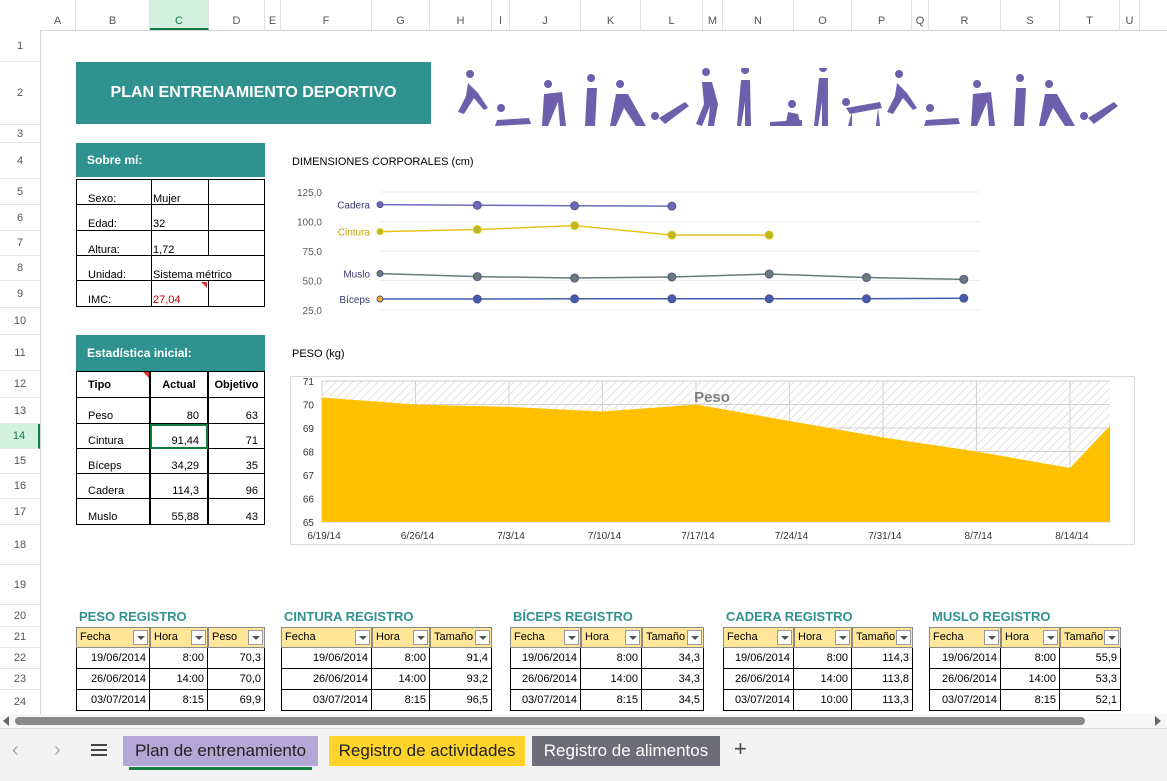 This screenshot has height=781, width=1167. Describe the element at coordinates (273, 15) in the screenshot. I see `column-header-E: E` at that location.